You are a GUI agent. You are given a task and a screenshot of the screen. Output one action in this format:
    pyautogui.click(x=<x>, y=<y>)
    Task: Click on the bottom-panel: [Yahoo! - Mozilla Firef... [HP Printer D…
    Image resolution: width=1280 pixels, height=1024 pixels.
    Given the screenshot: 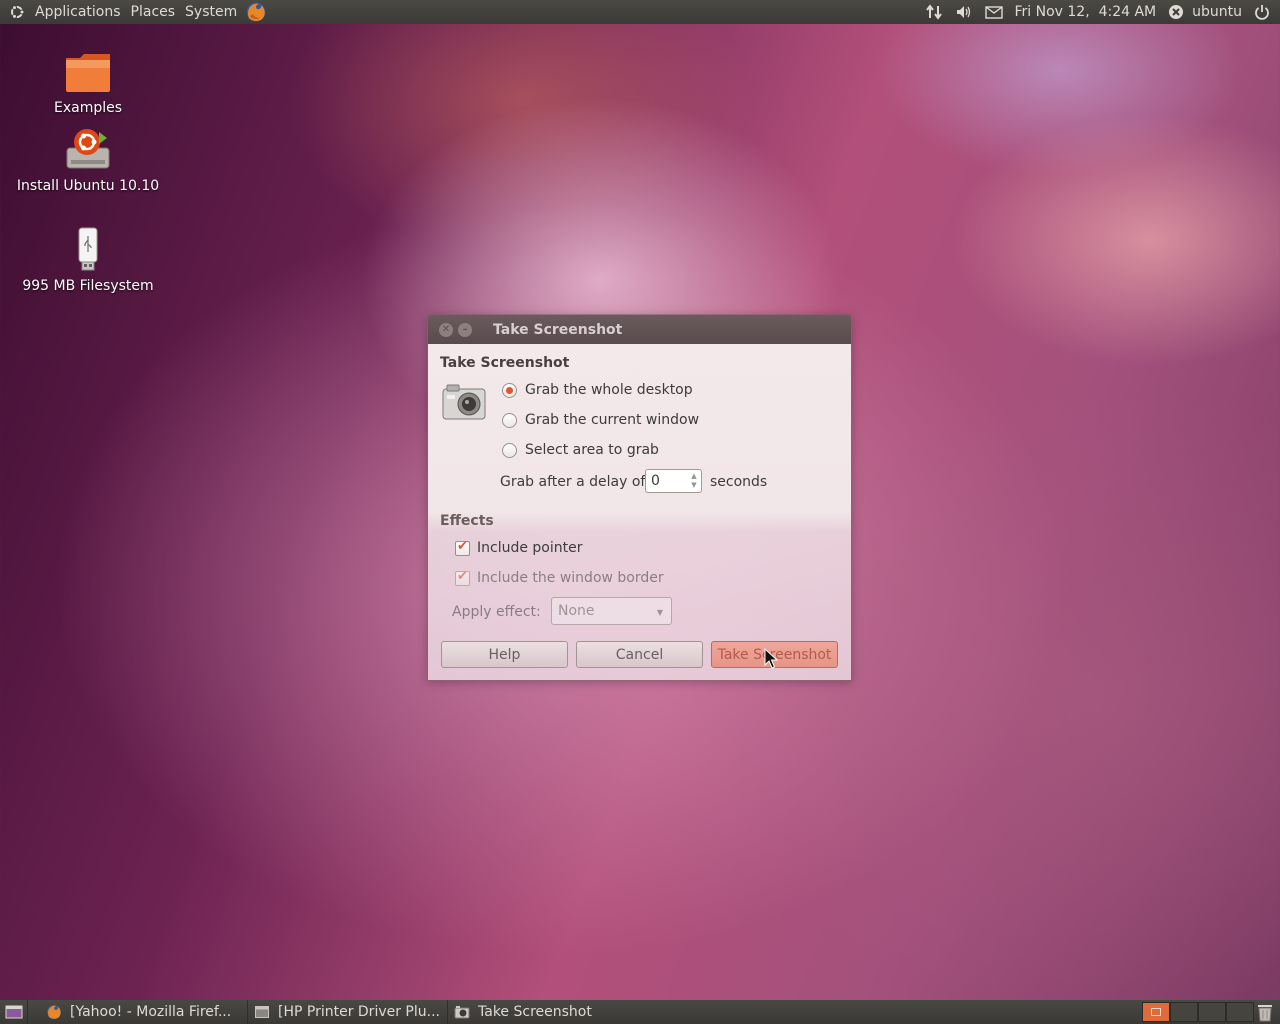 What is the action you would take?
    pyautogui.click(x=640, y=1012)
    